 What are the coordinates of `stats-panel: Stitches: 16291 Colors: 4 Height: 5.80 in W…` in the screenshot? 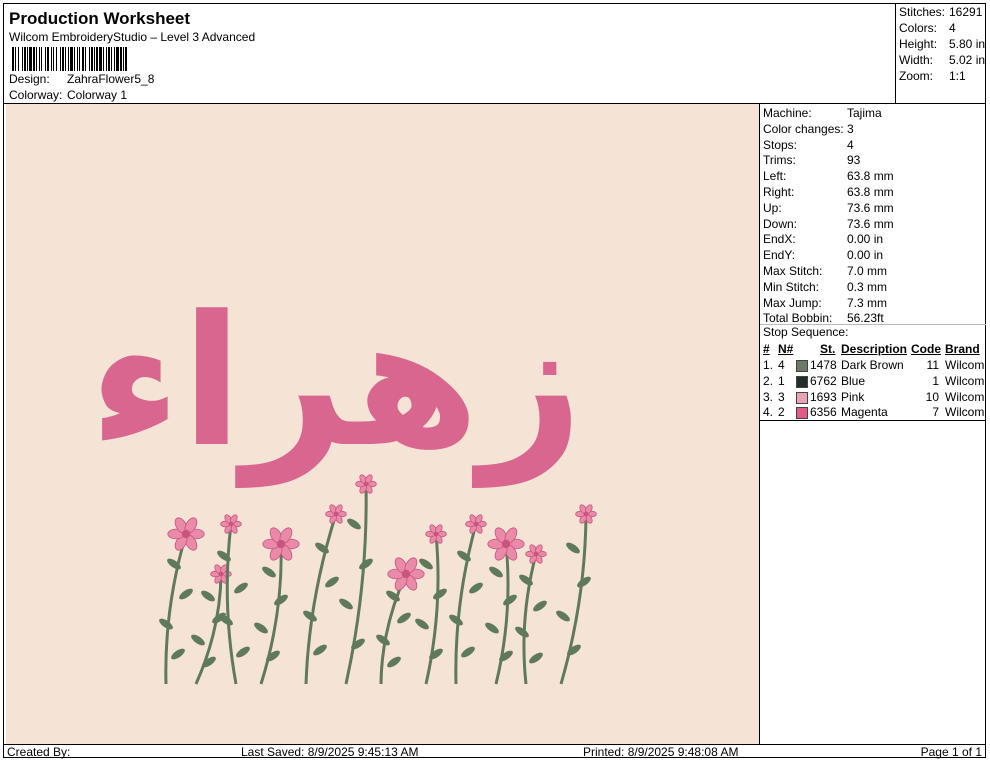 It's located at (940, 53).